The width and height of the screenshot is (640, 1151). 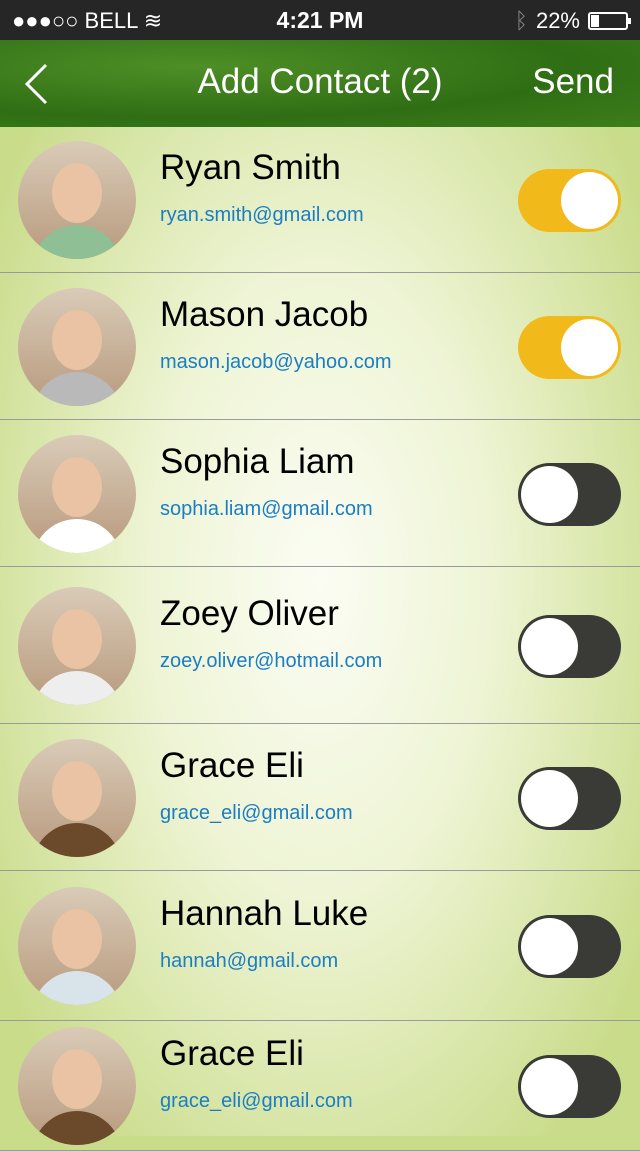 I want to click on contact-email: ryan.smith@gmail.com, so click(x=262, y=215).